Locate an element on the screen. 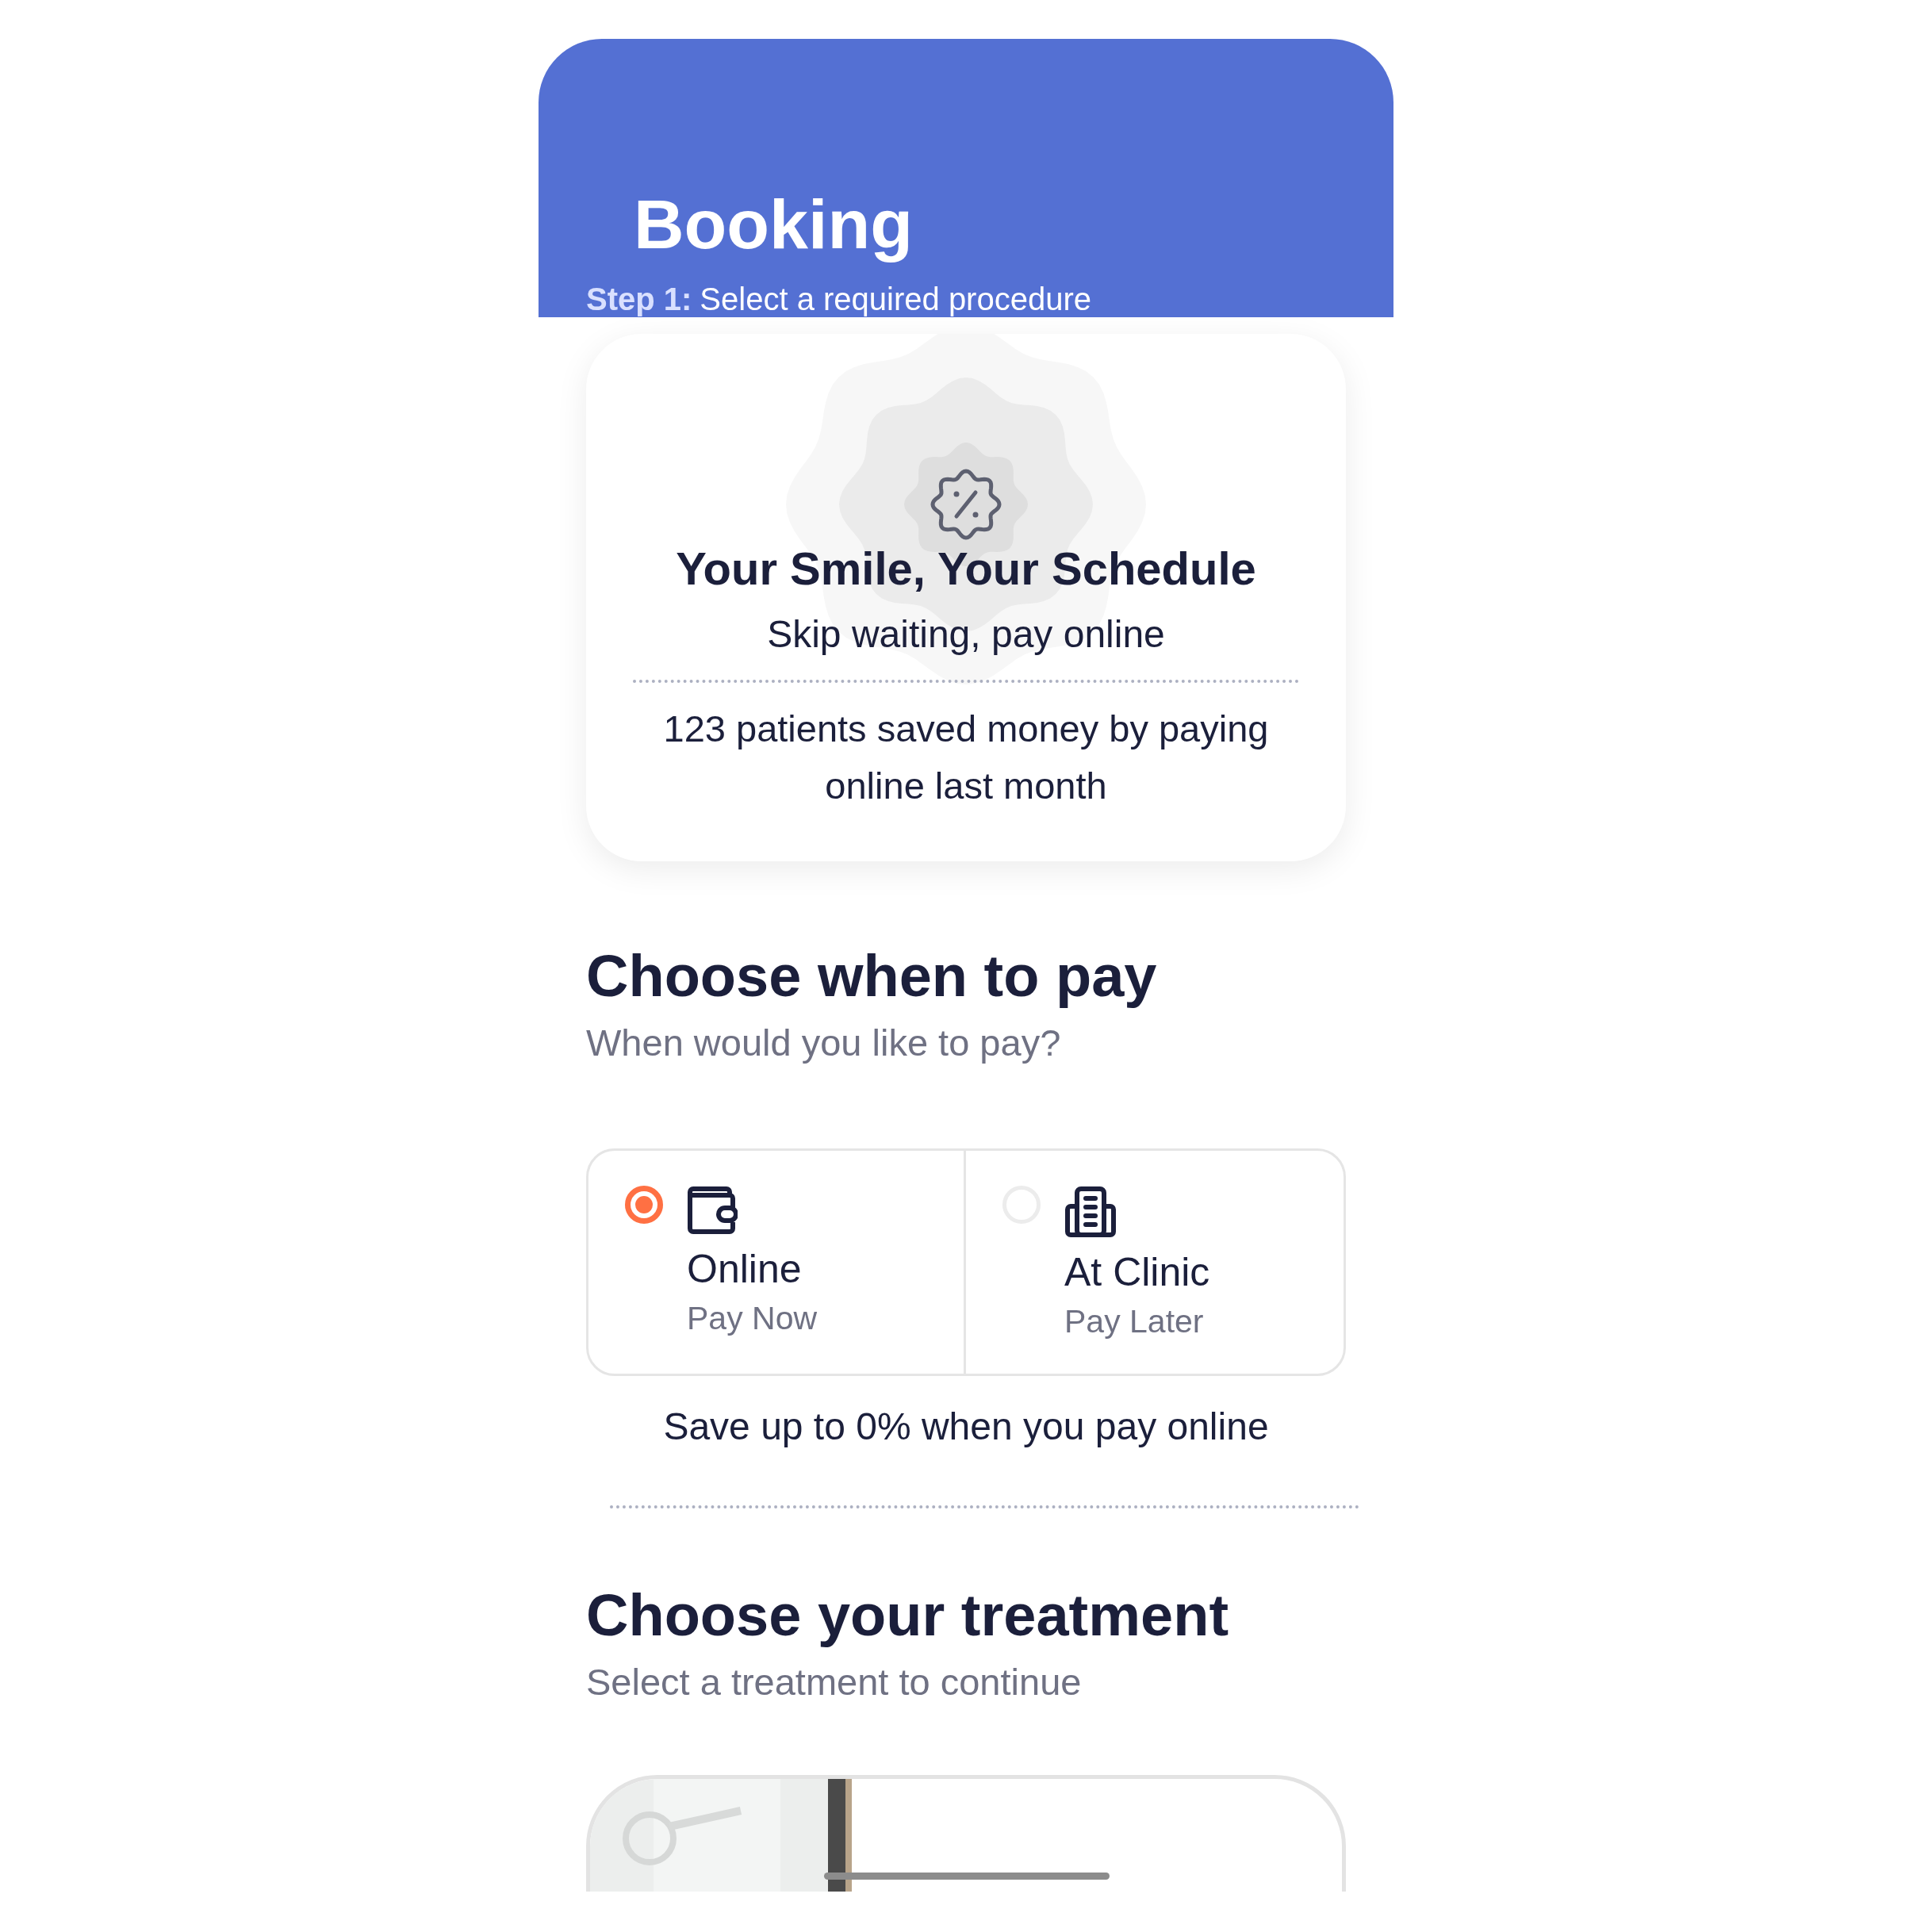 This screenshot has width=1932, height=1932. step-text: Step 1: Select a required procedure is located at coordinates (839, 299).